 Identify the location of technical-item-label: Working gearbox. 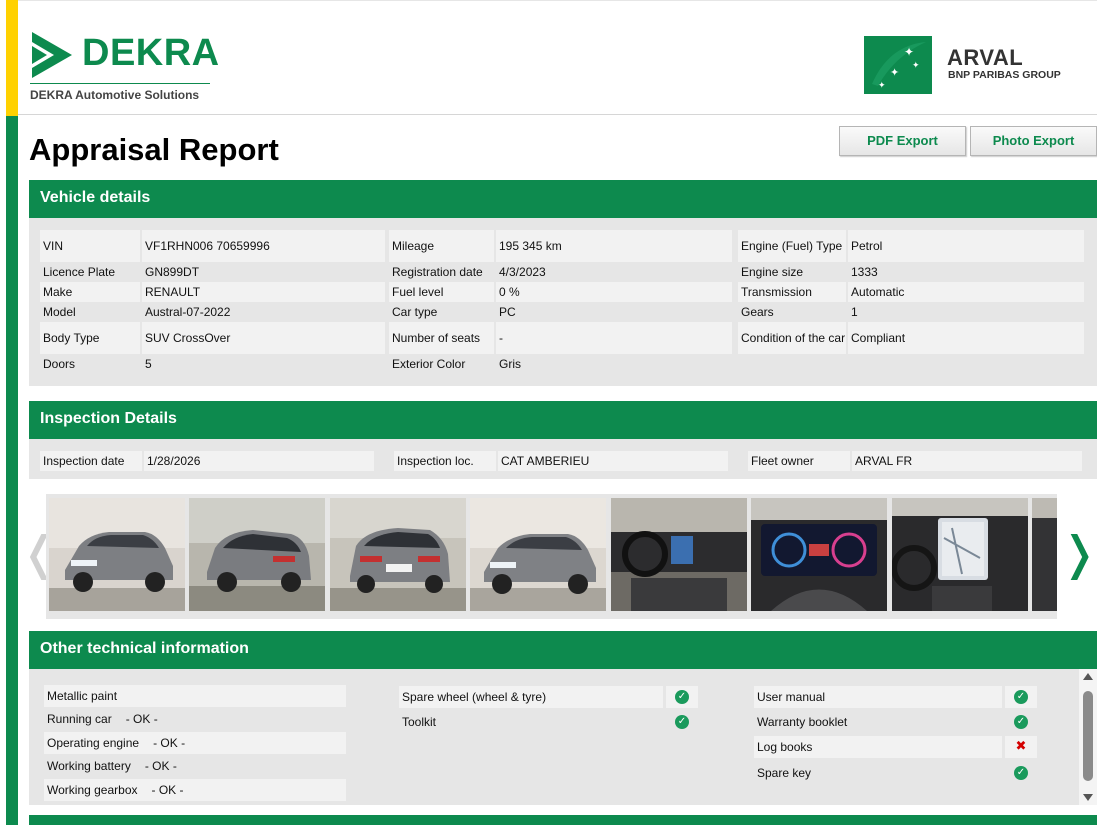
(92, 790).